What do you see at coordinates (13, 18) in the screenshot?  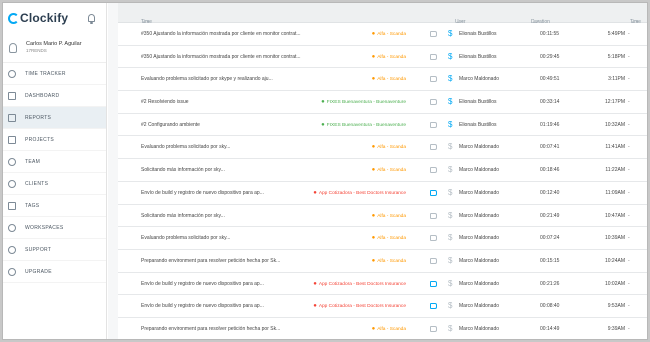 I see `clockify-logo-icon` at bounding box center [13, 18].